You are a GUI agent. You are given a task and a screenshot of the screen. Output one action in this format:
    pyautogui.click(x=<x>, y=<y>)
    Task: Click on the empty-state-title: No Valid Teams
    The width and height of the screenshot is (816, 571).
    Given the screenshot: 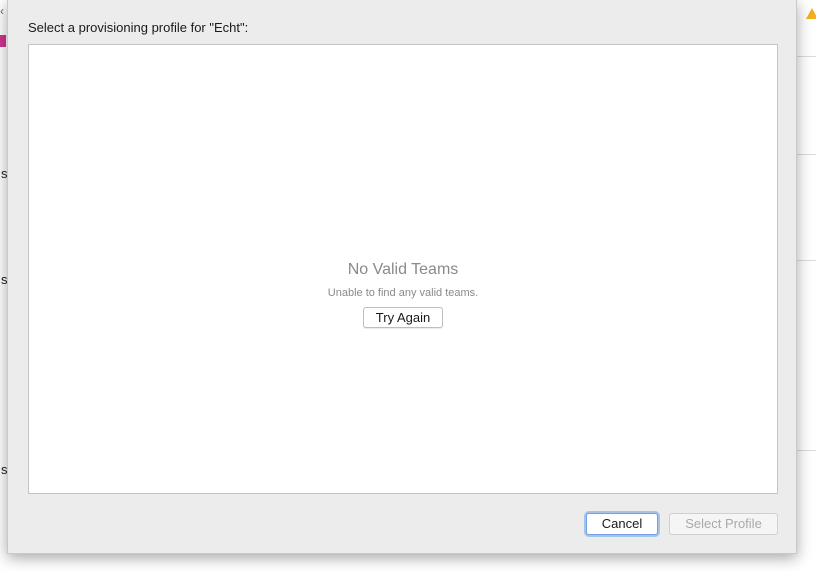 What is the action you would take?
    pyautogui.click(x=403, y=269)
    